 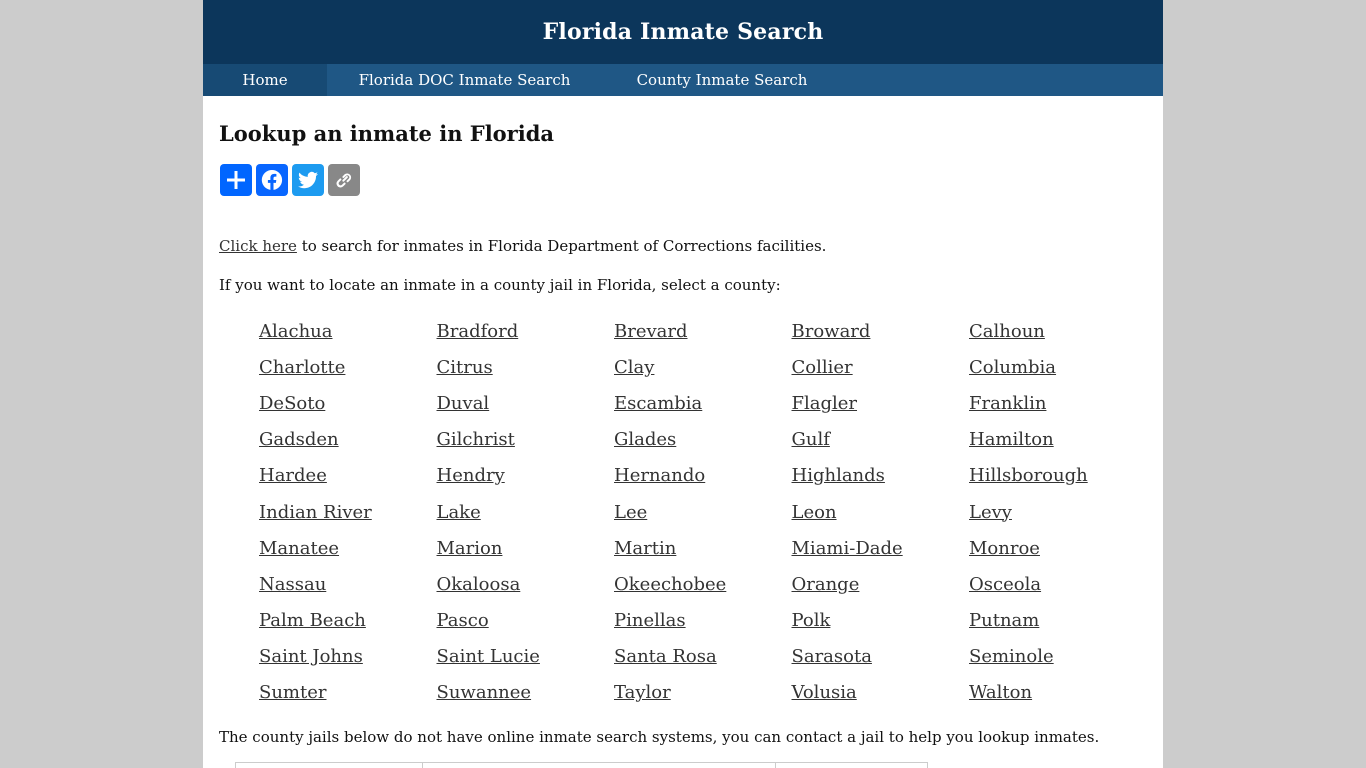 What do you see at coordinates (703, 440) in the screenshot?
I see `county-link: Glades` at bounding box center [703, 440].